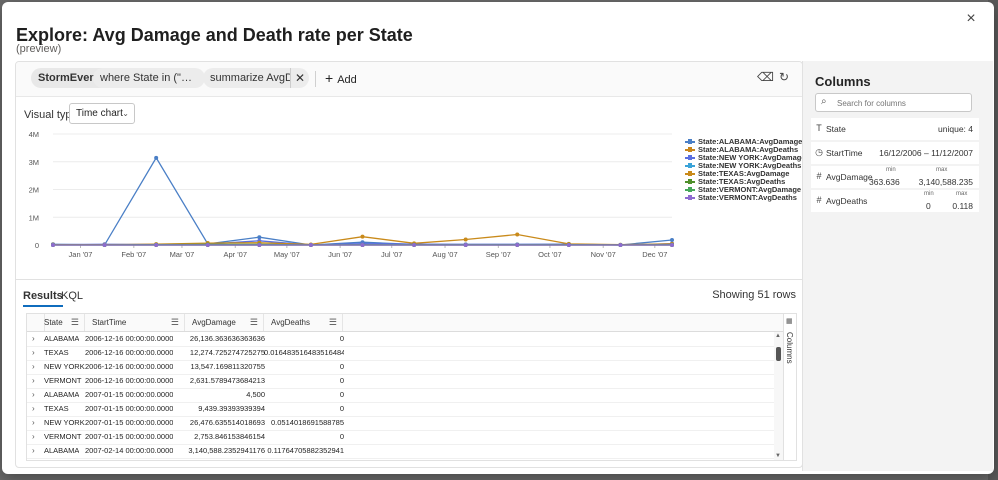  I want to click on chevron-down-icon: ⌄, so click(125, 113).